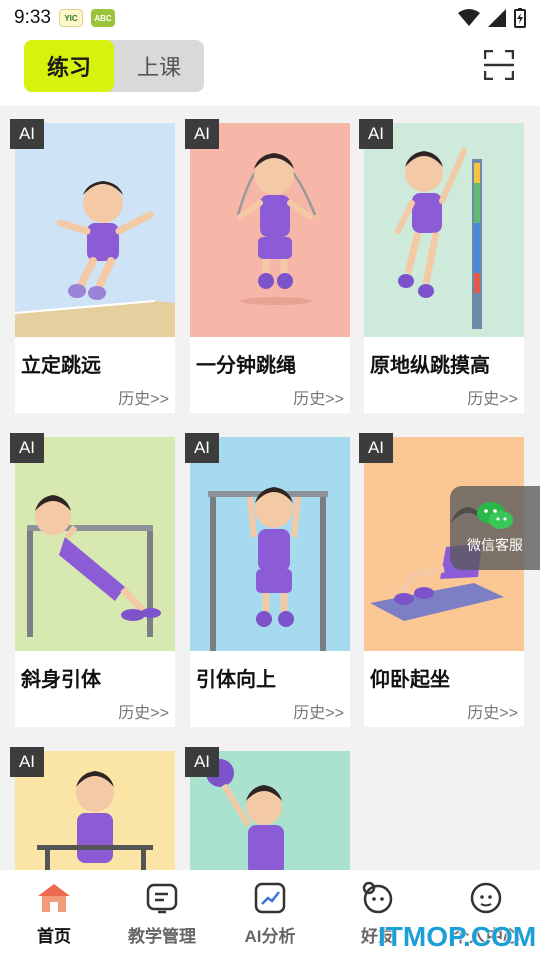 The image size is (540, 960). Describe the element at coordinates (267, 808) in the screenshot. I see `card-ball-throw: AI` at that location.